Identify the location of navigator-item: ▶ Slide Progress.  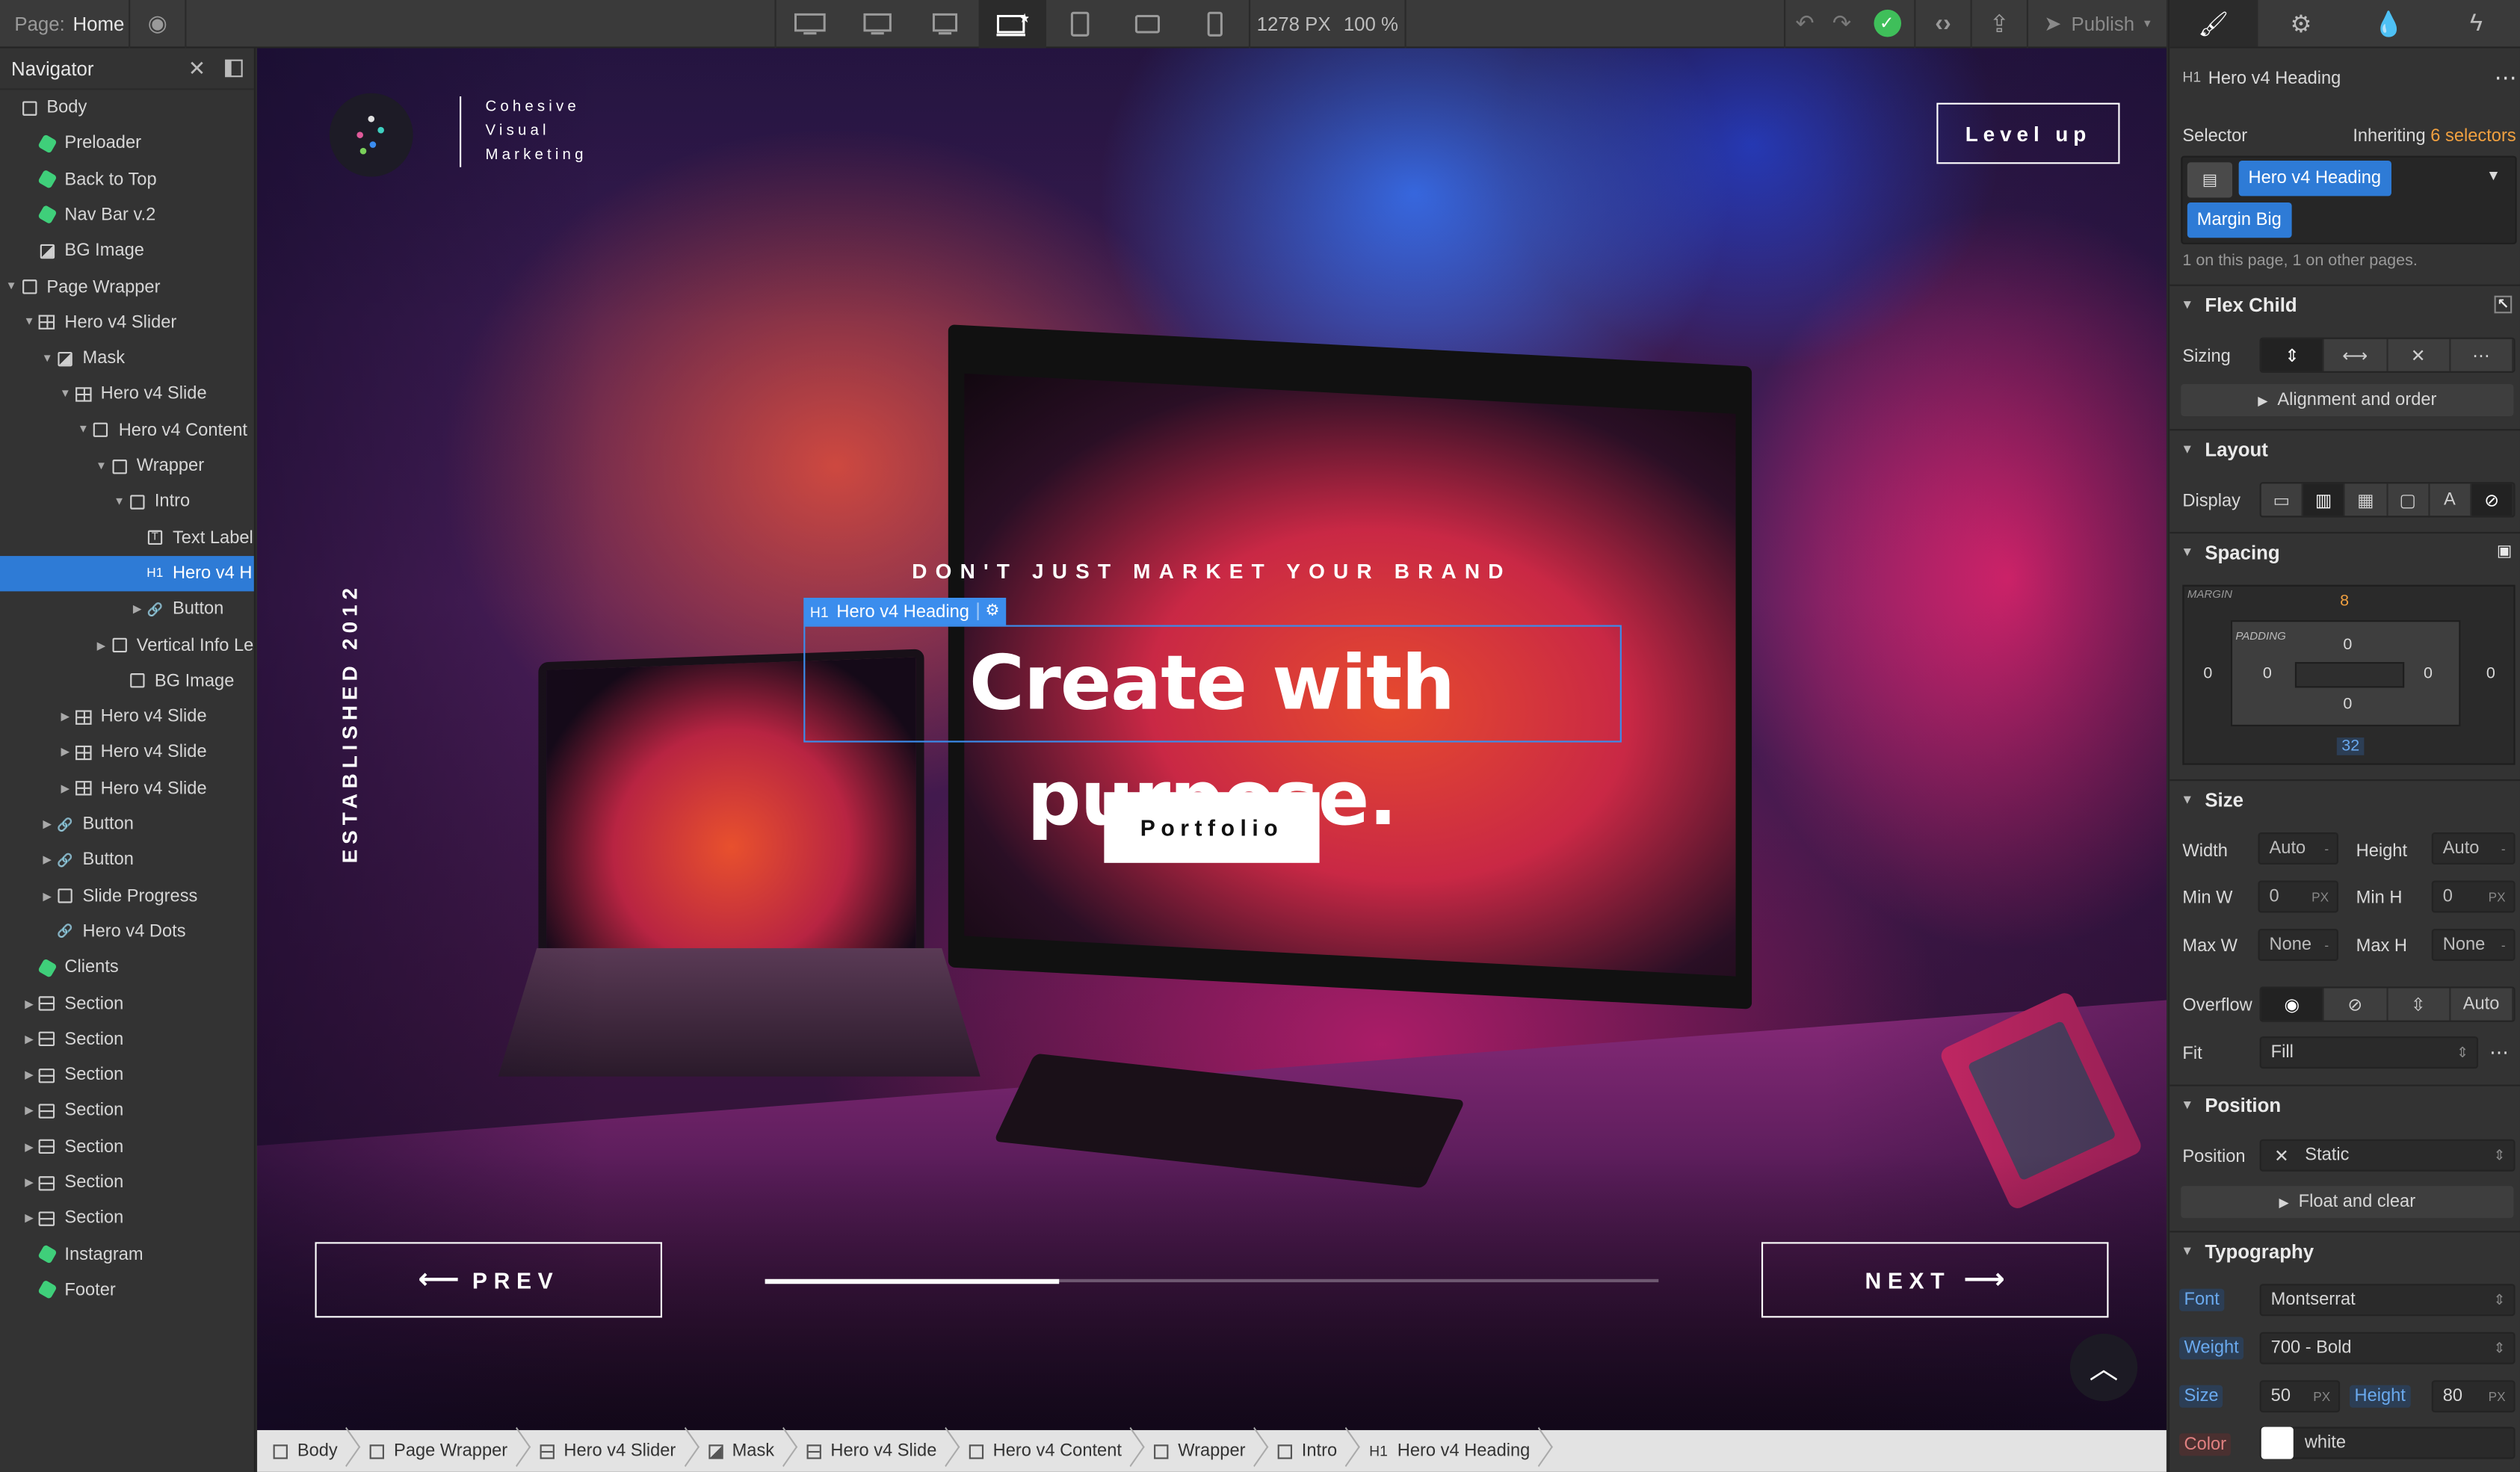
(127, 896).